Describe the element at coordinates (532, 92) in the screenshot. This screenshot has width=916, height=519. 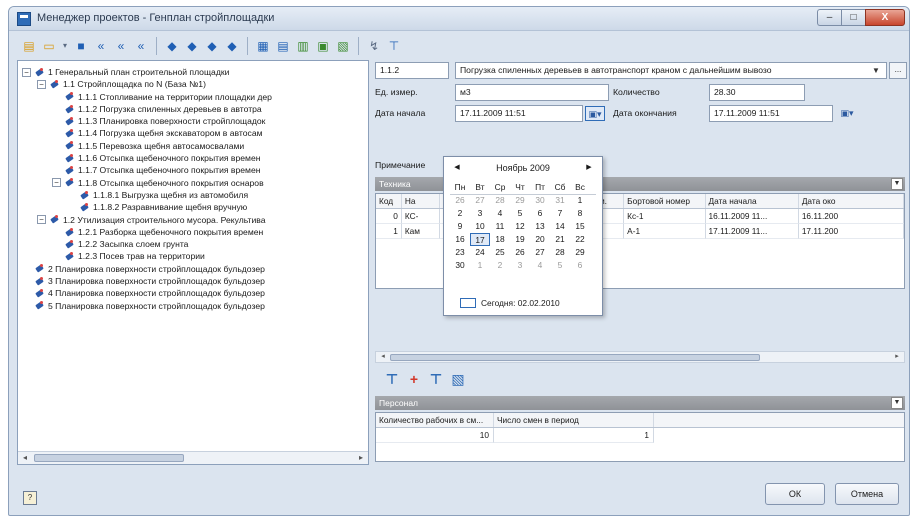
I see `unit-field: м3` at that location.